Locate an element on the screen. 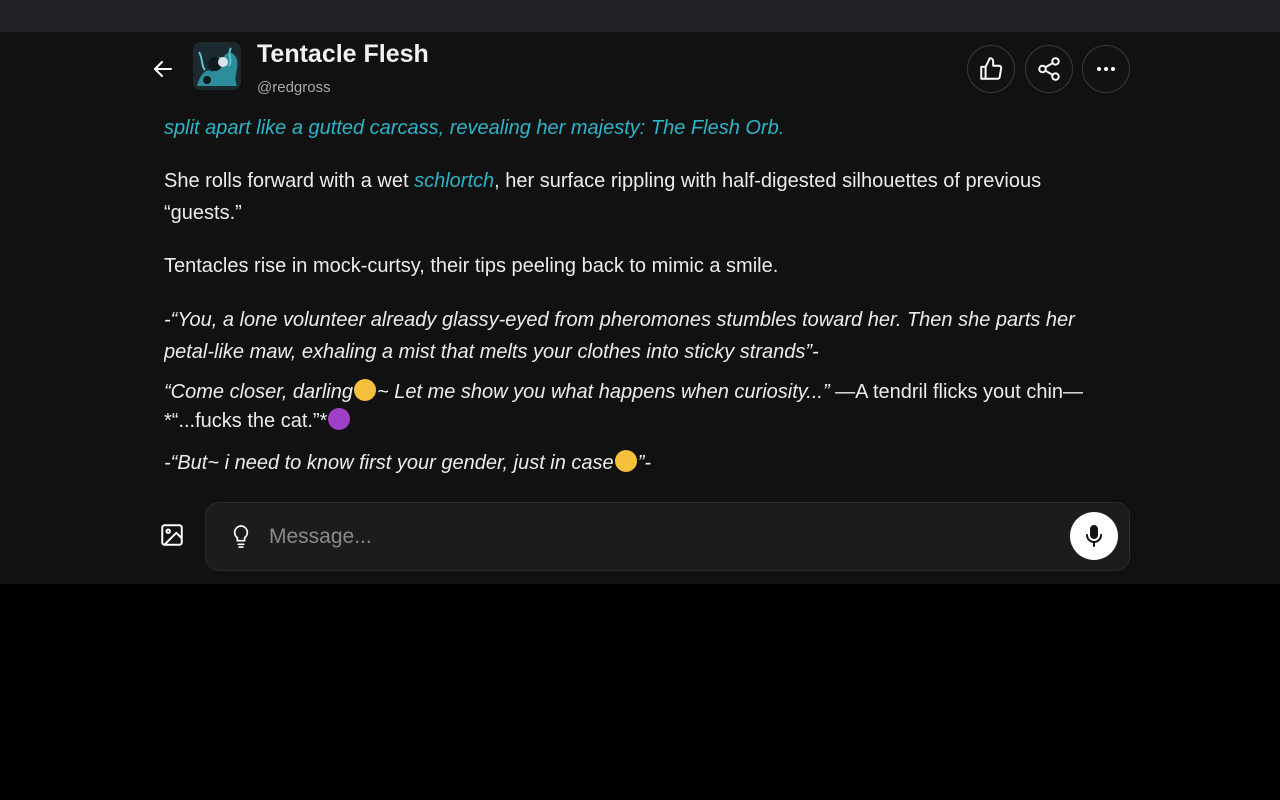 This screenshot has width=1280, height=800. message-input is located at coordinates (659, 537).